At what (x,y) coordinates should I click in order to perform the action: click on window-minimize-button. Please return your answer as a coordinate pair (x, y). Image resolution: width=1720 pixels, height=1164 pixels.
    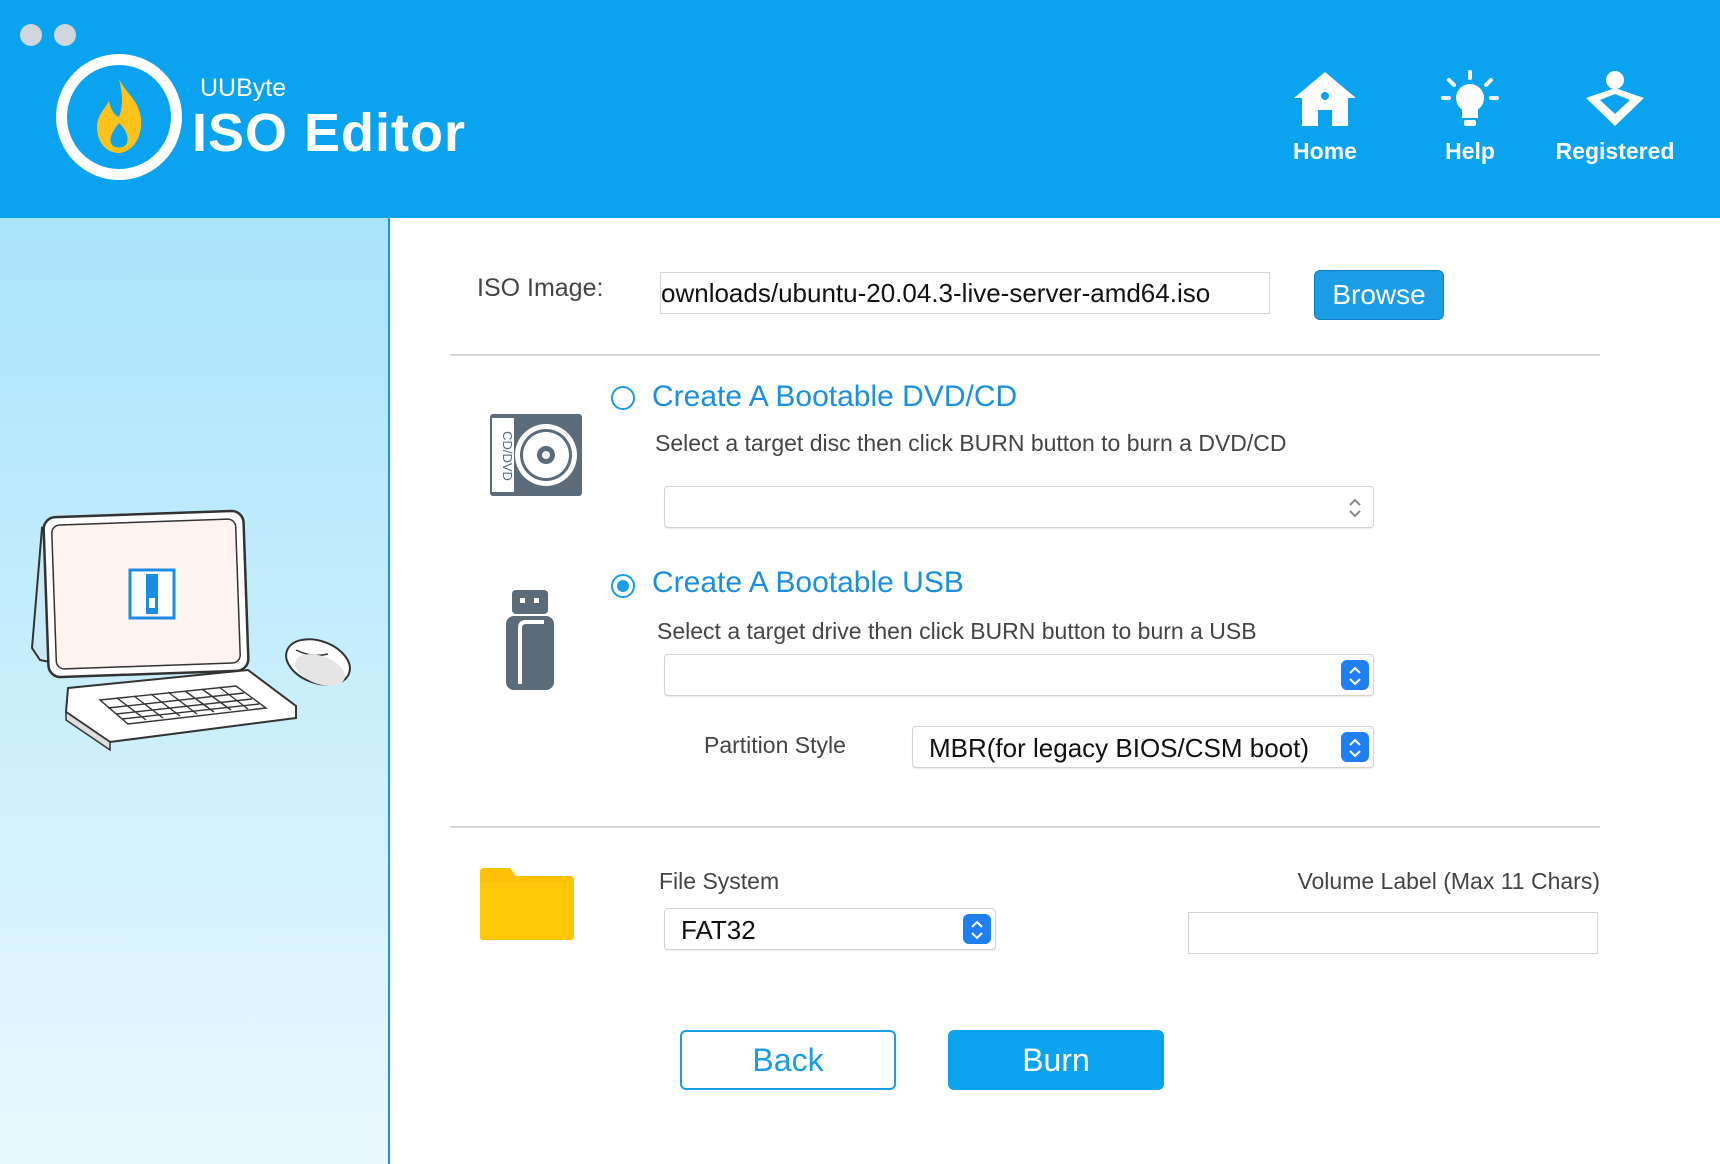
    Looking at the image, I should click on (65, 35).